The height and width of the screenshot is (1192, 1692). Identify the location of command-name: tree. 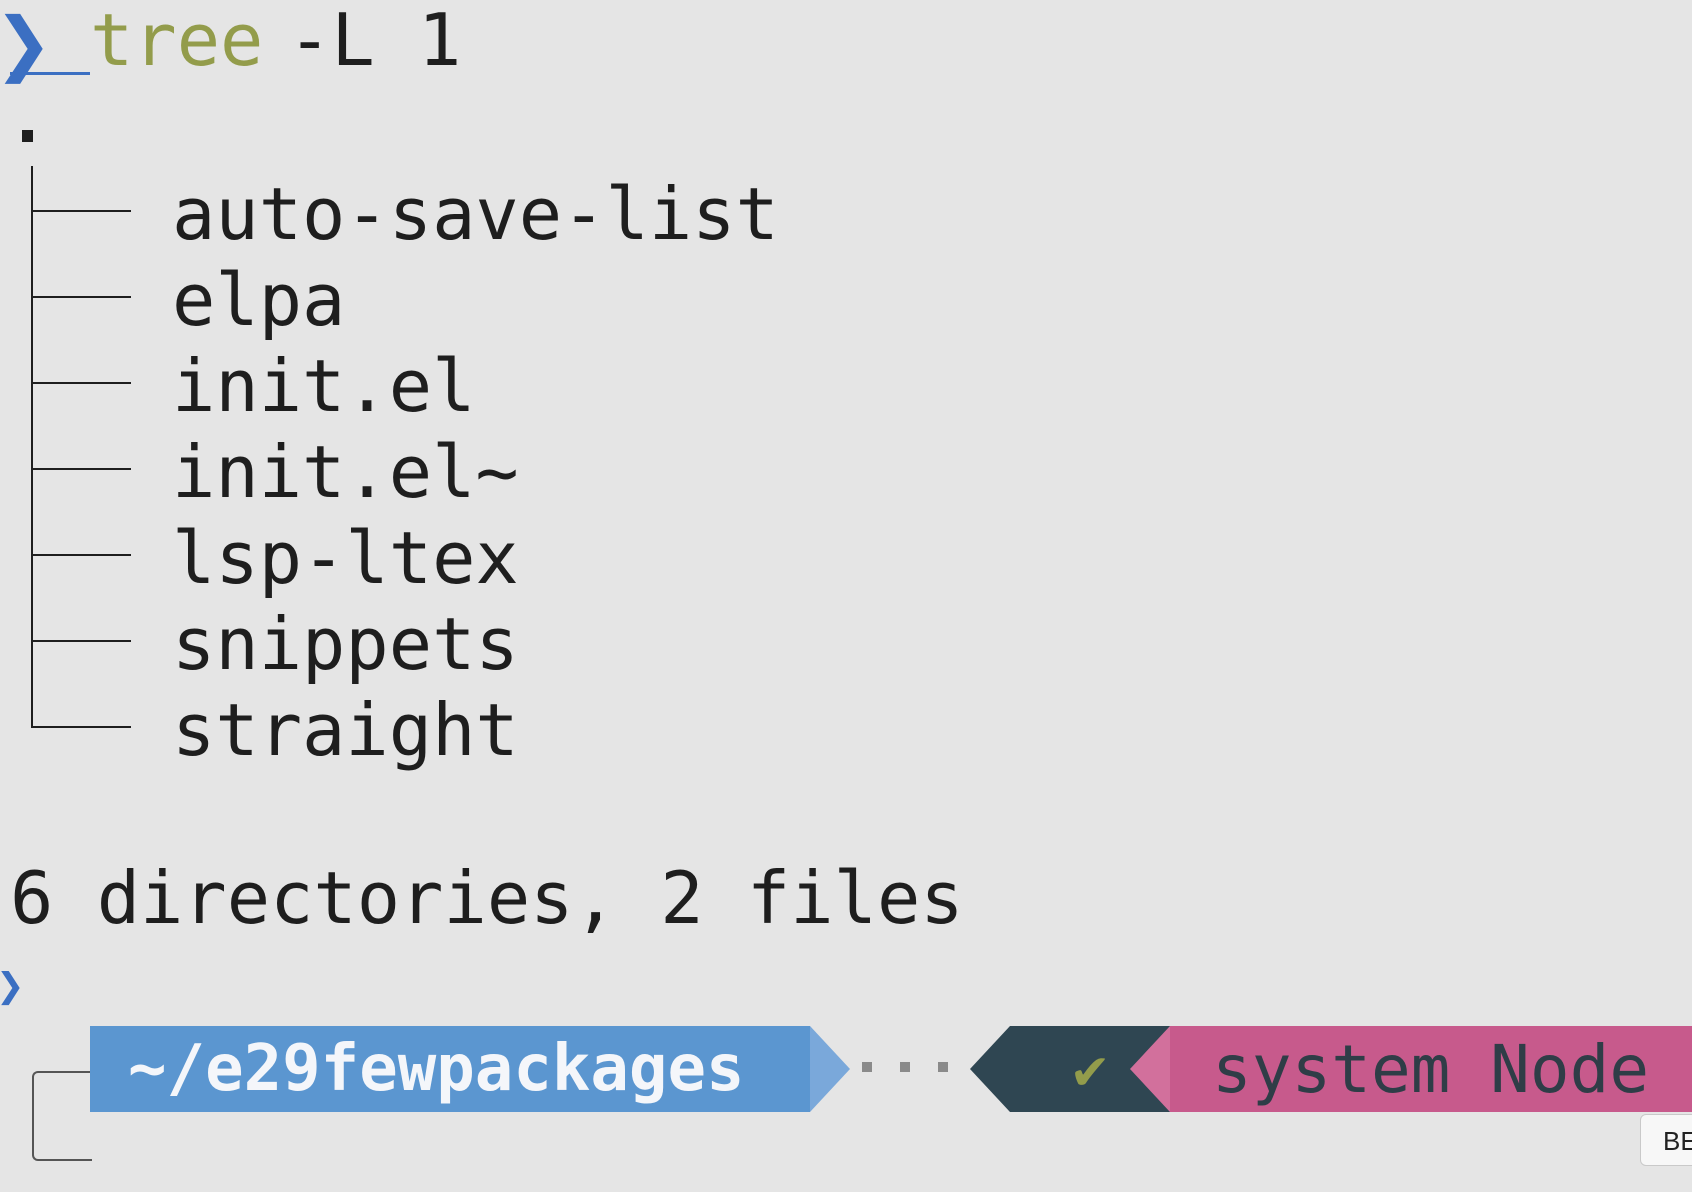
(177, 41).